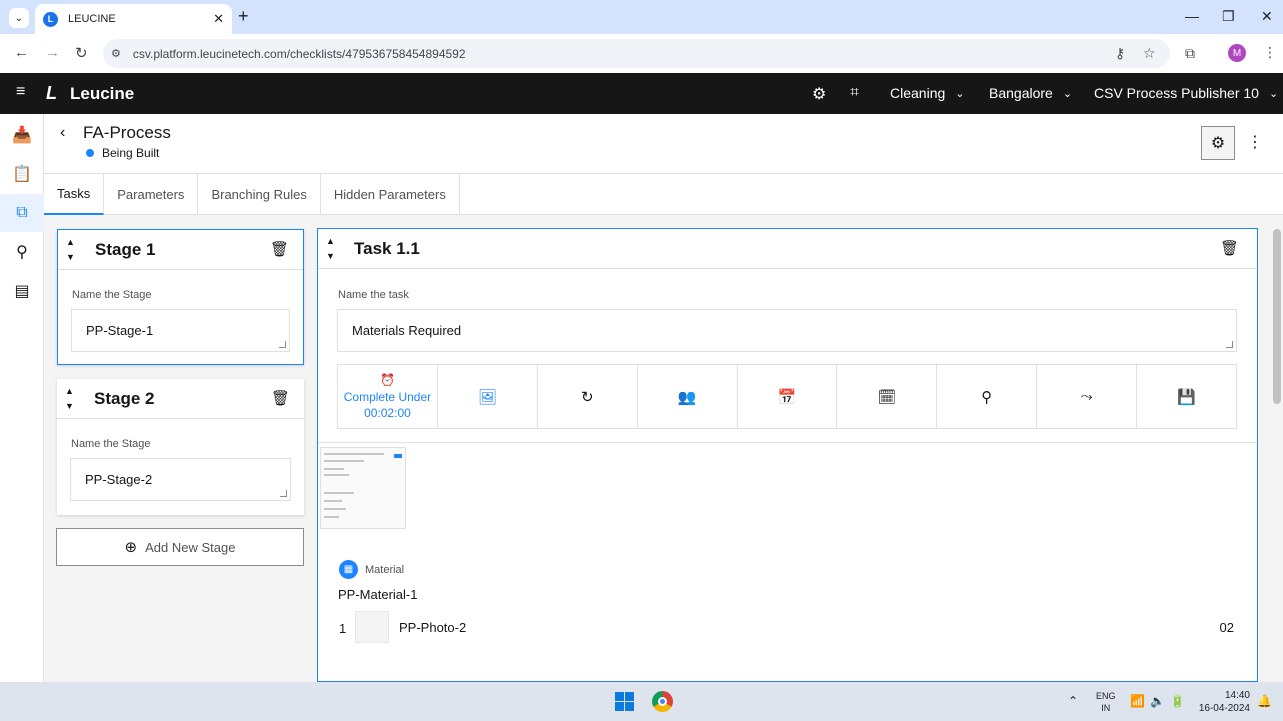  What do you see at coordinates (1277, 316) in the screenshot?
I see `page-scrollbar` at bounding box center [1277, 316].